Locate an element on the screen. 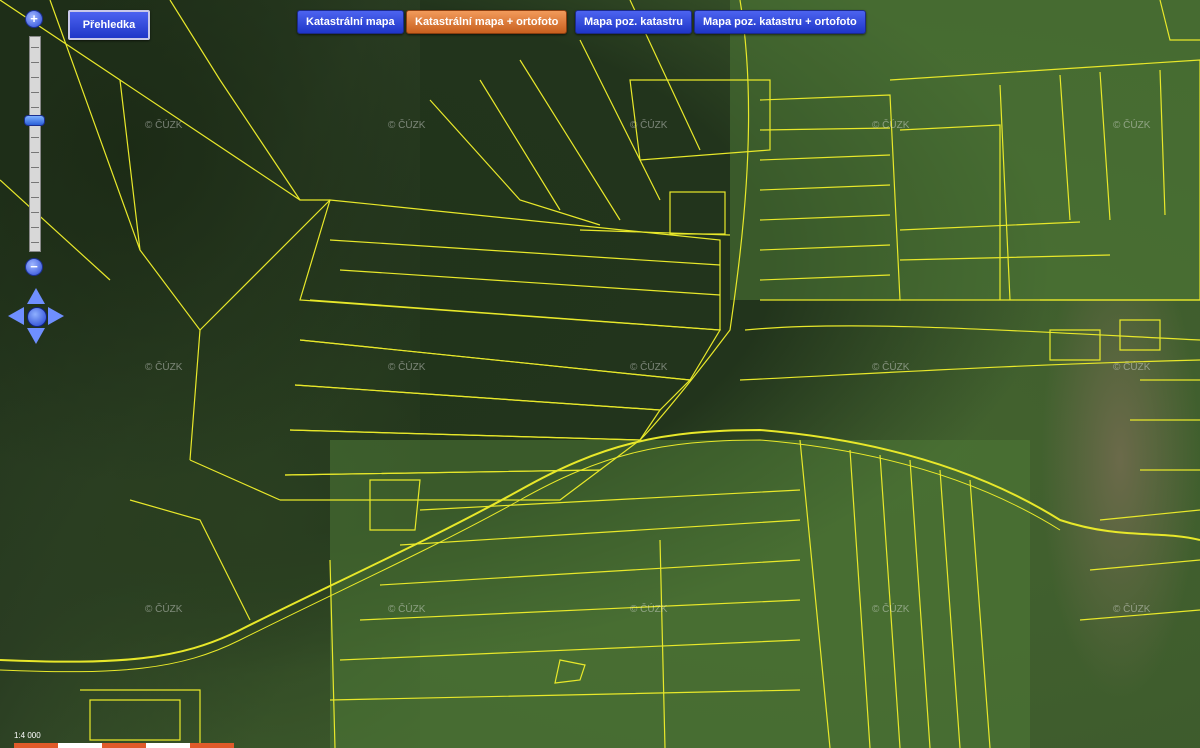 The height and width of the screenshot is (748, 1200). pan-right-icon is located at coordinates (56, 316).